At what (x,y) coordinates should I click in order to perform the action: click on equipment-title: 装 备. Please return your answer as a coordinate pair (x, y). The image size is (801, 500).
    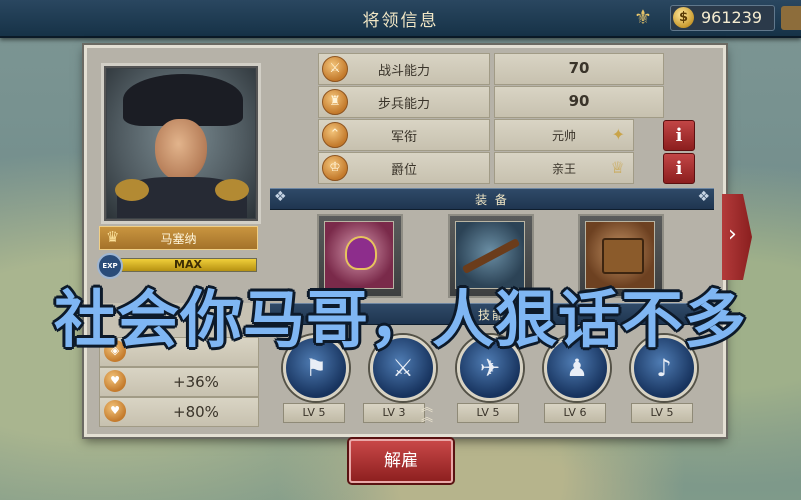
    Looking at the image, I should click on (492, 200).